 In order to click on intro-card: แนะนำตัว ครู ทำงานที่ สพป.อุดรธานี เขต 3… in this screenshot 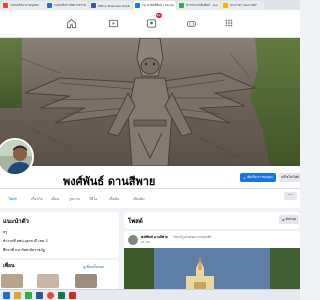, I will do `click(59, 235)`.